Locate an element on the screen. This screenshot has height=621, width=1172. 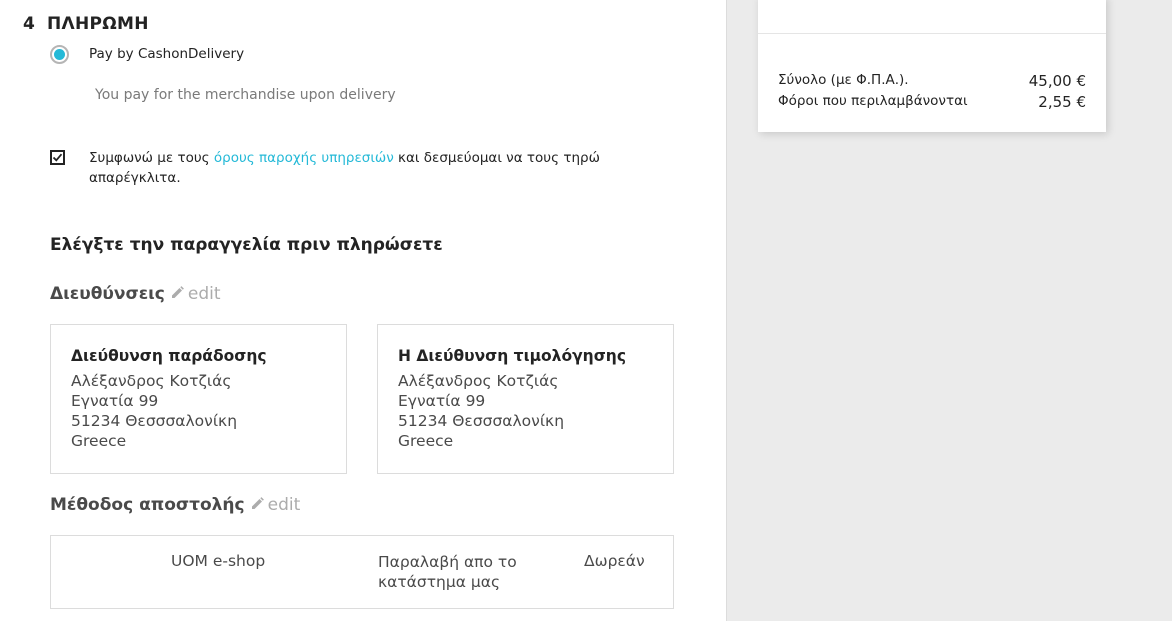
step-label: ΠΛΗΡΩΜΗ is located at coordinates (98, 24).